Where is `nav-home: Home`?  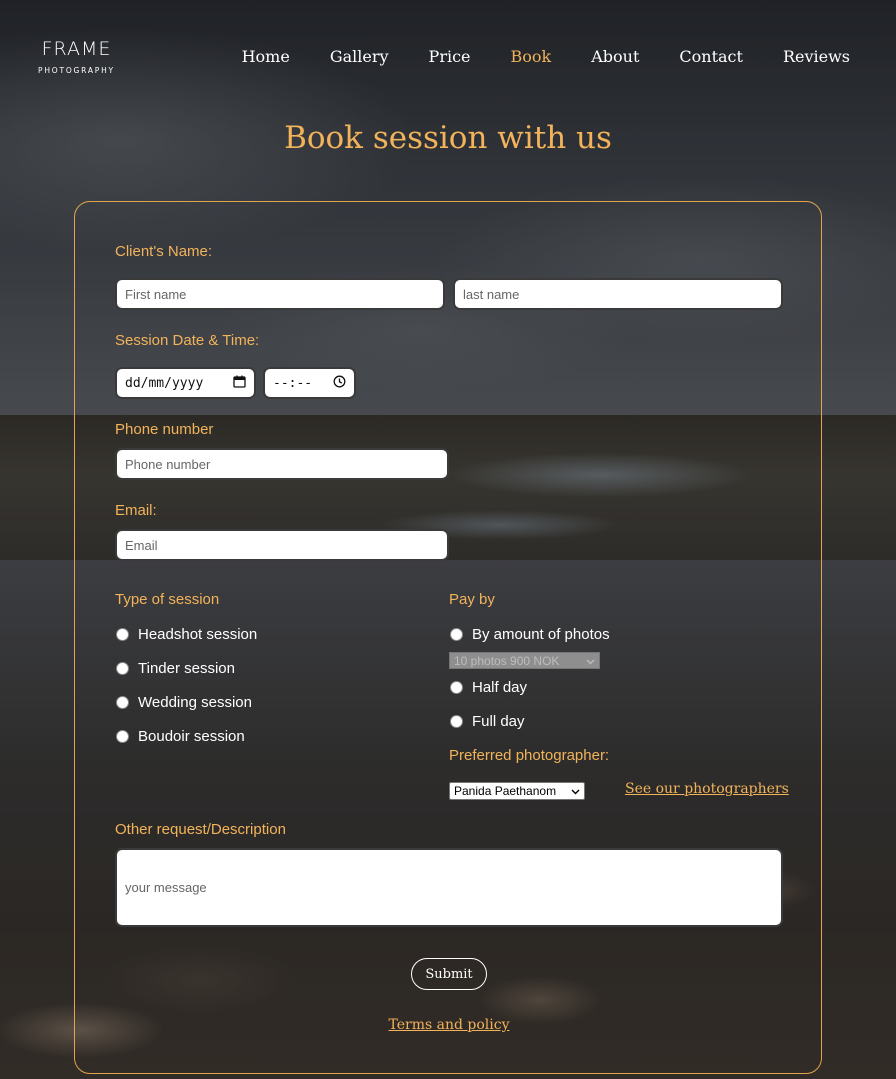 nav-home: Home is located at coordinates (266, 56).